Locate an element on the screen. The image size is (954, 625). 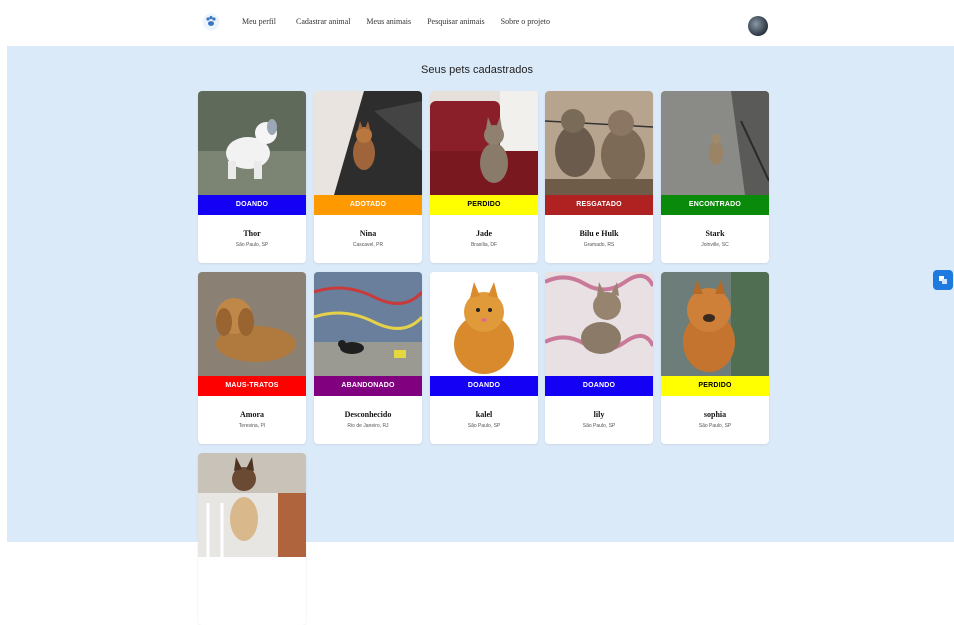
status-badge: ABANDONADO is located at coordinates (368, 386).